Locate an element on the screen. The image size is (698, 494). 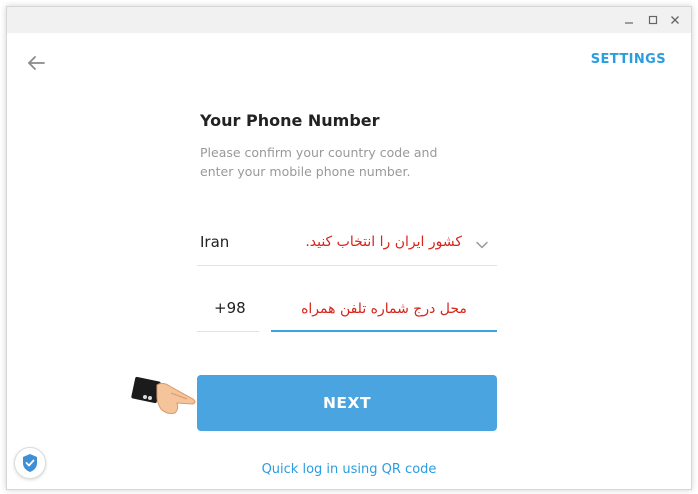
page-title: Your Phone Number is located at coordinates (290, 120).